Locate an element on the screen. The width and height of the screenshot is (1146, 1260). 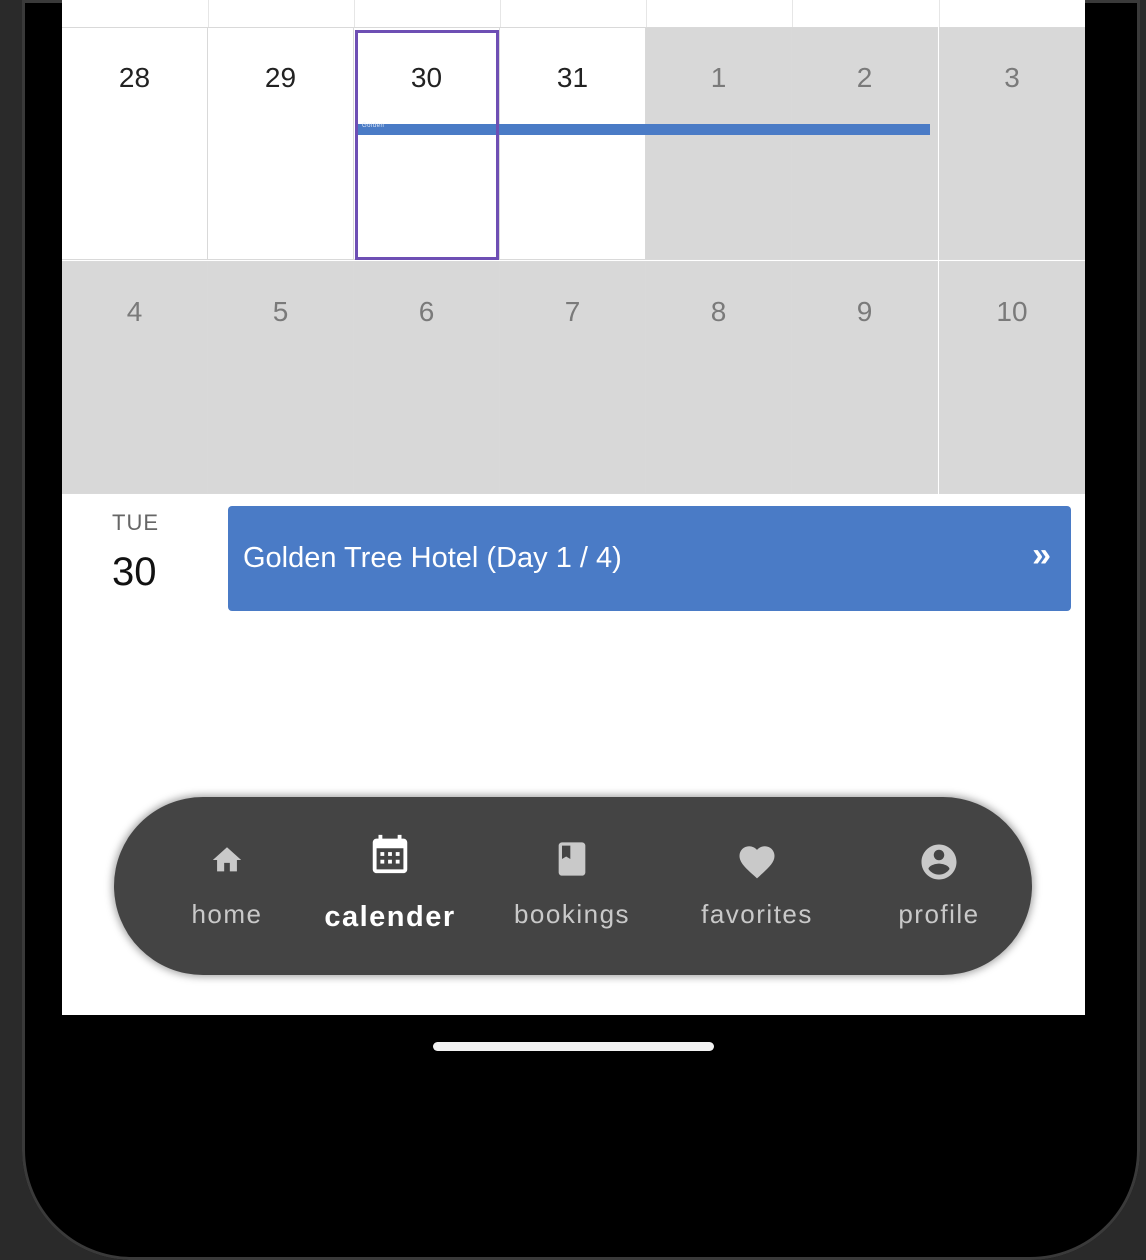
day-number: 6 is located at coordinates (426, 311).